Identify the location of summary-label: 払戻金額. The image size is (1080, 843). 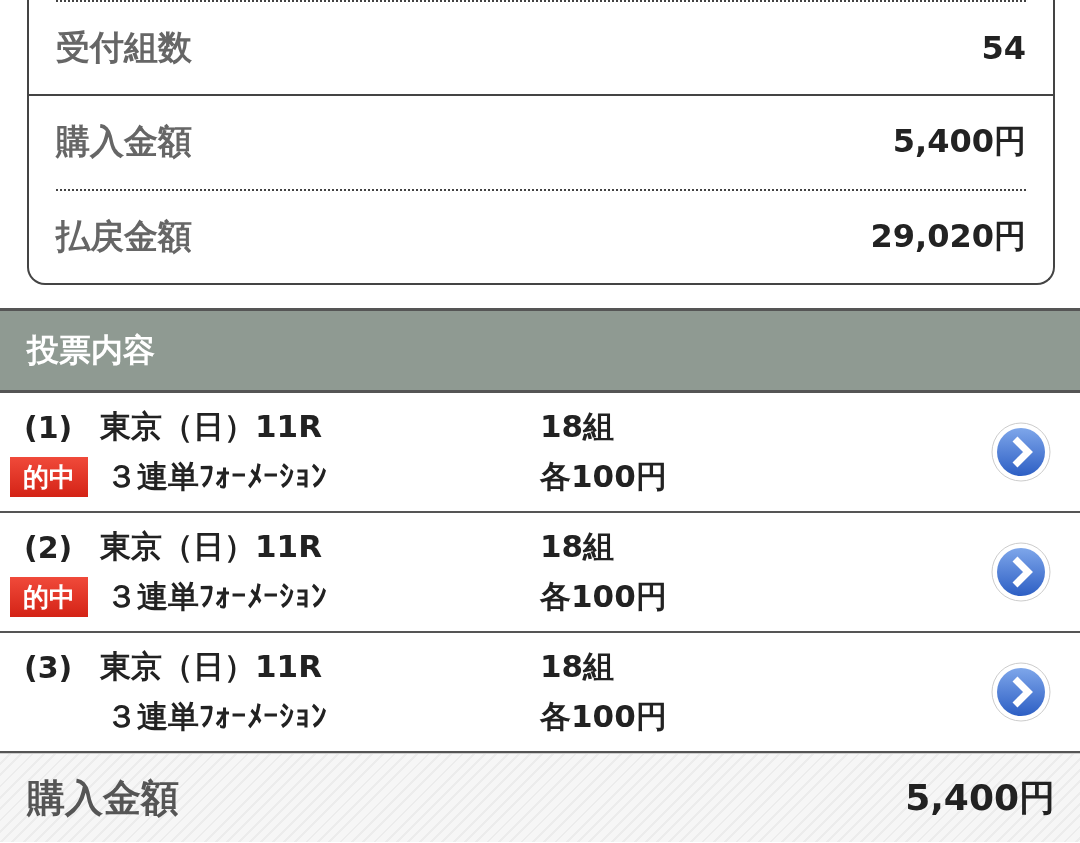
(124, 236).